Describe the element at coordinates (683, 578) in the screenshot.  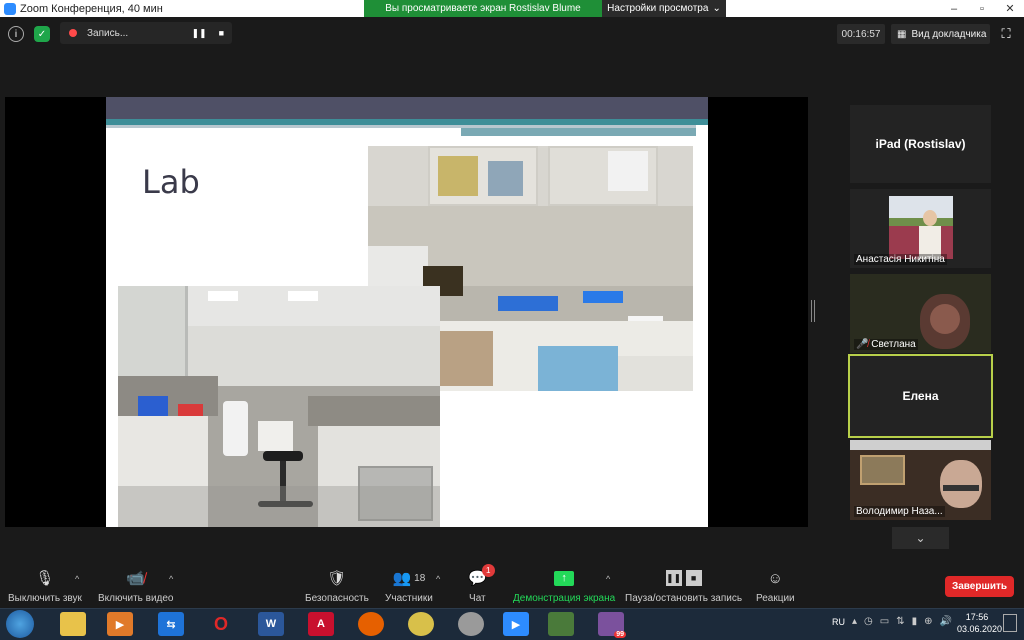
I see `pause-stop-icon: ❚❚ ■` at that location.